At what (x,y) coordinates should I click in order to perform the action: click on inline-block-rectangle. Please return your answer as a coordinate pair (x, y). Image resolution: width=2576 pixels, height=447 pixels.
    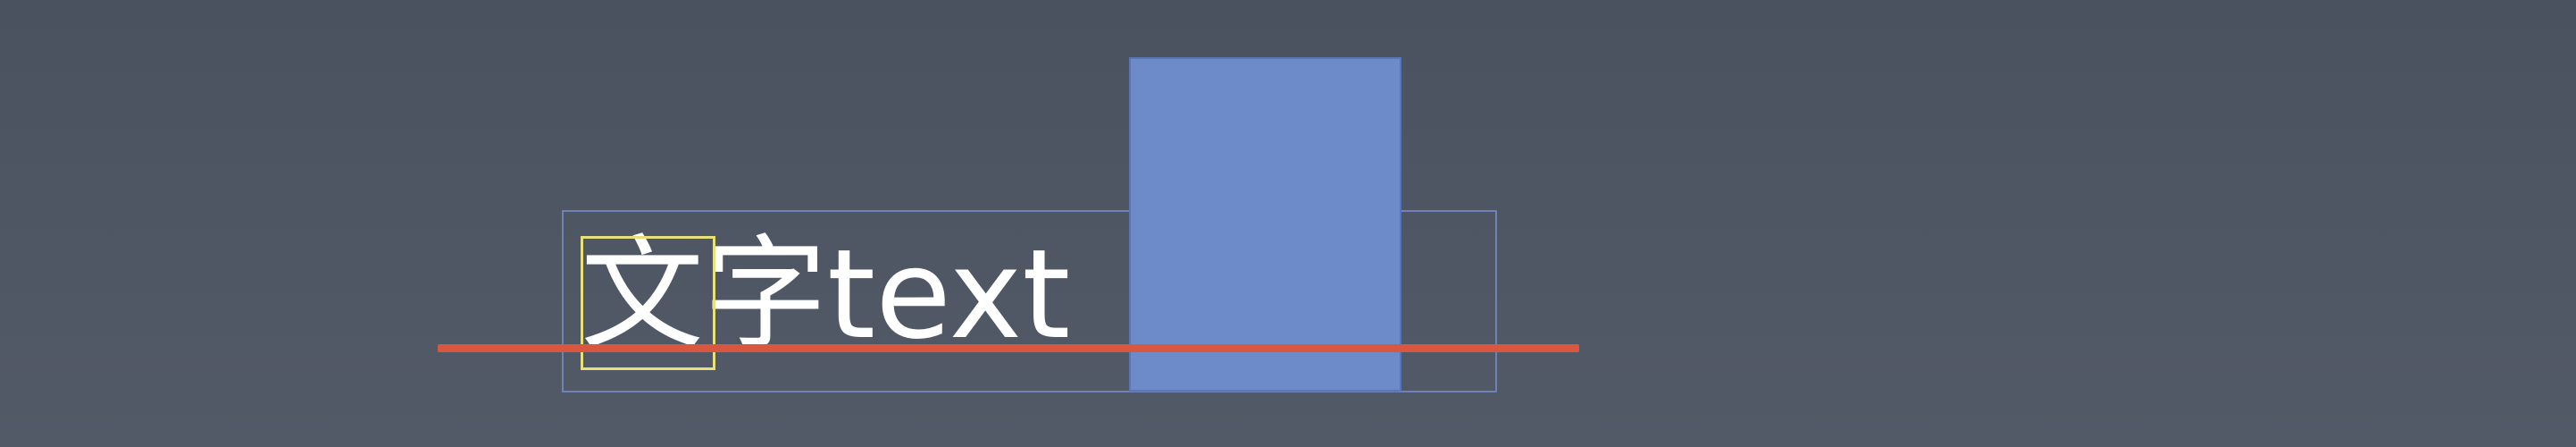
    Looking at the image, I should click on (1265, 224).